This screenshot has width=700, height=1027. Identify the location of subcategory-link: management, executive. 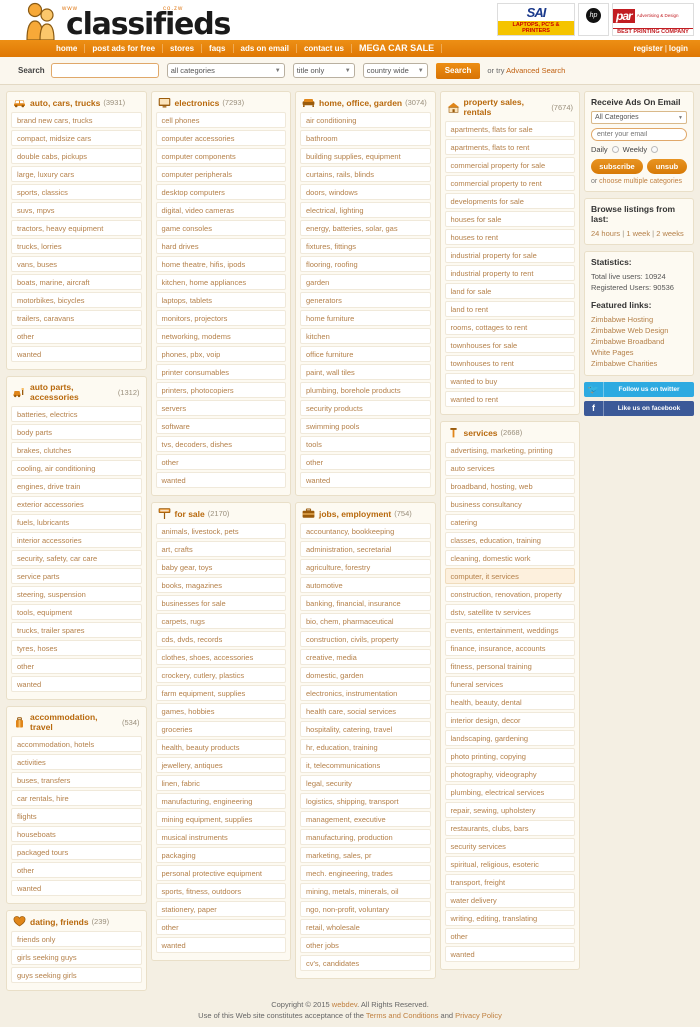
(365, 819).